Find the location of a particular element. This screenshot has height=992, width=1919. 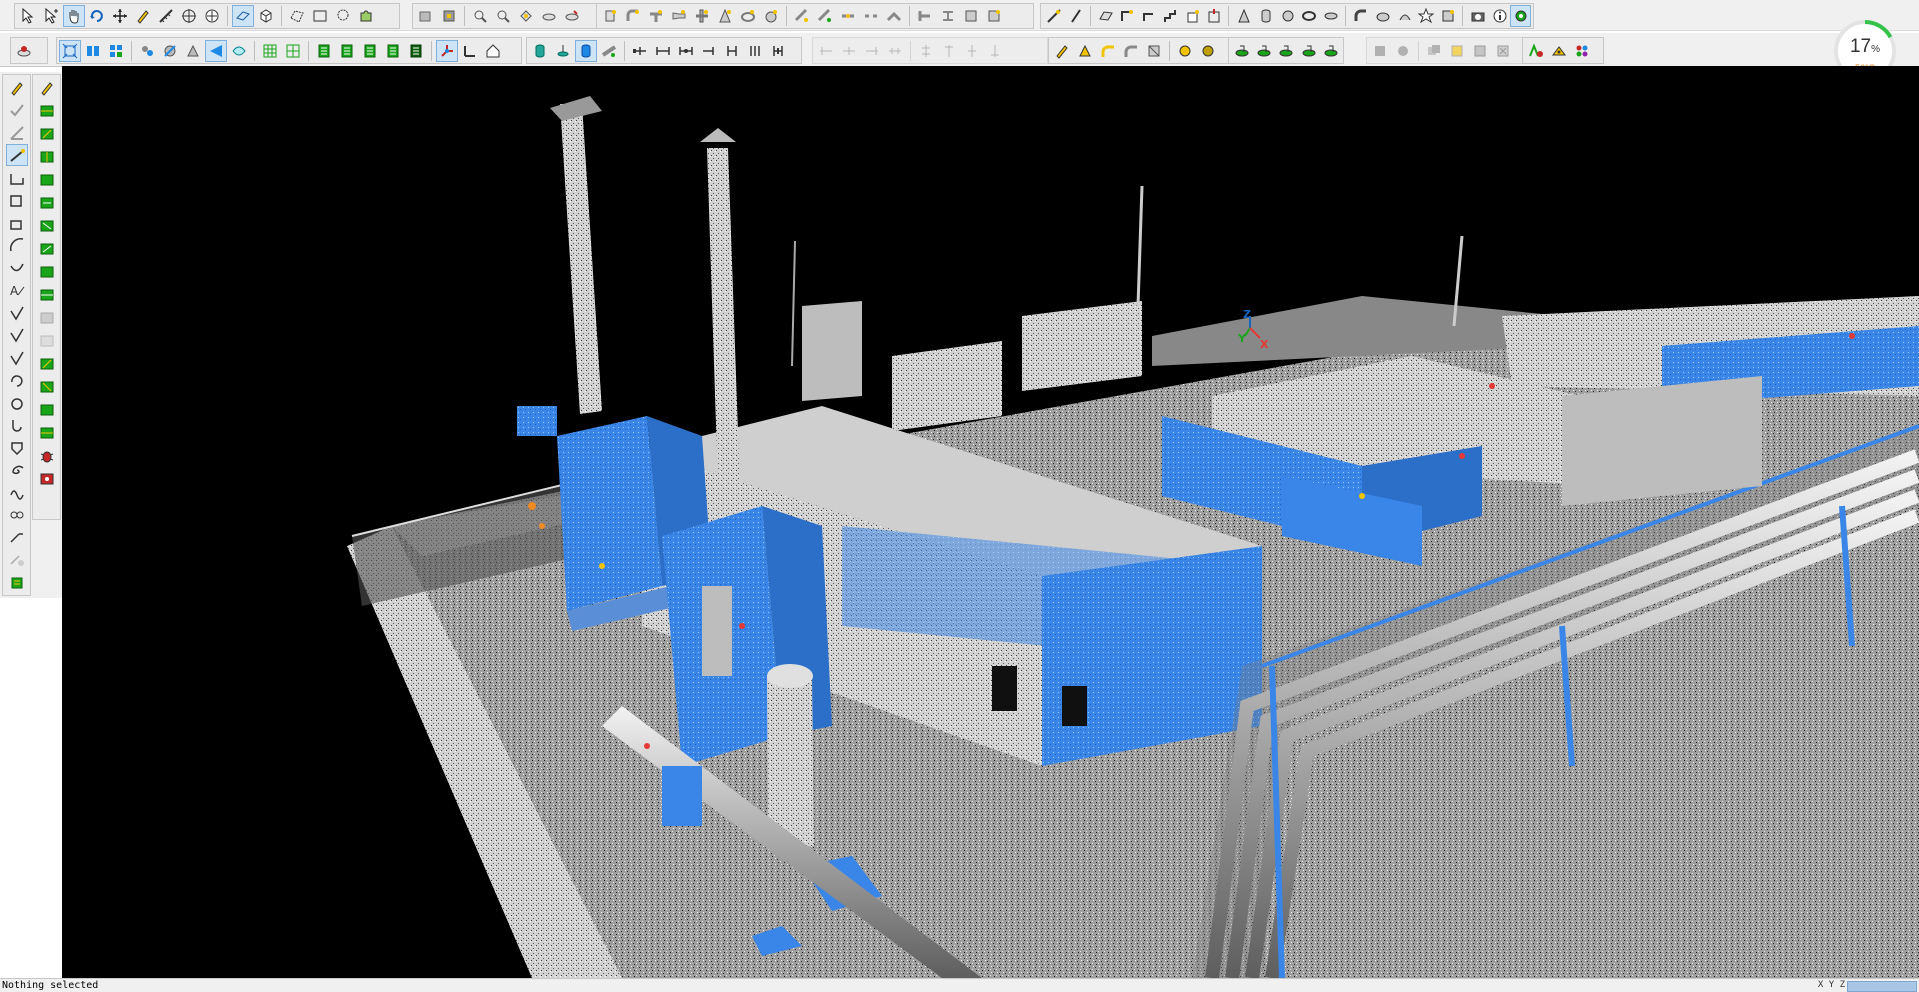

steel-shape-icon is located at coordinates (971, 16).